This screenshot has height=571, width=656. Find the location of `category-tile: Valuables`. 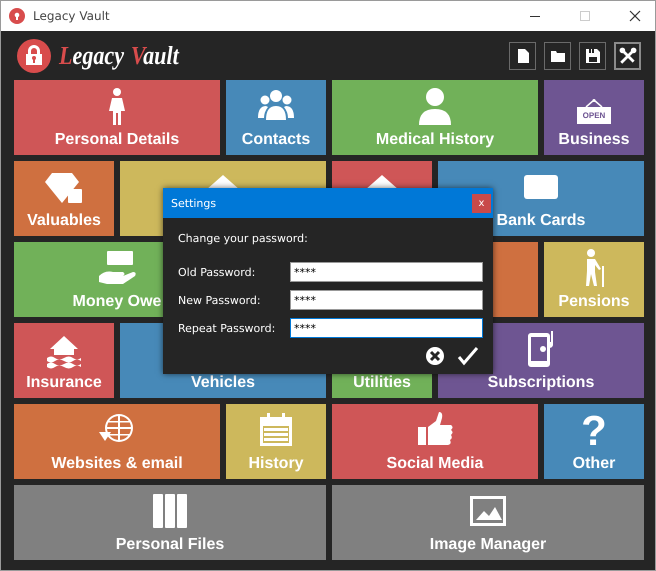

category-tile: Valuables is located at coordinates (64, 198).